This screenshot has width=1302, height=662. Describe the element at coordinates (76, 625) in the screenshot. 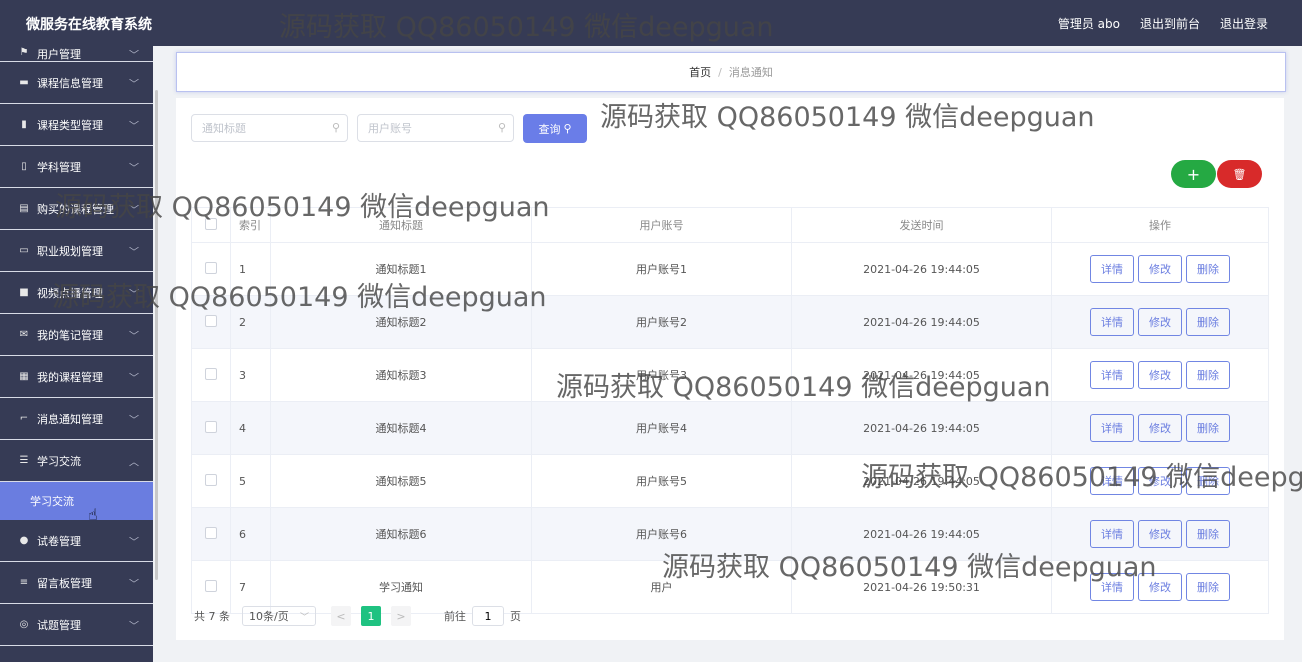

I see `sidebar-item-questions: ◎ 试题管理 ﹀` at that location.